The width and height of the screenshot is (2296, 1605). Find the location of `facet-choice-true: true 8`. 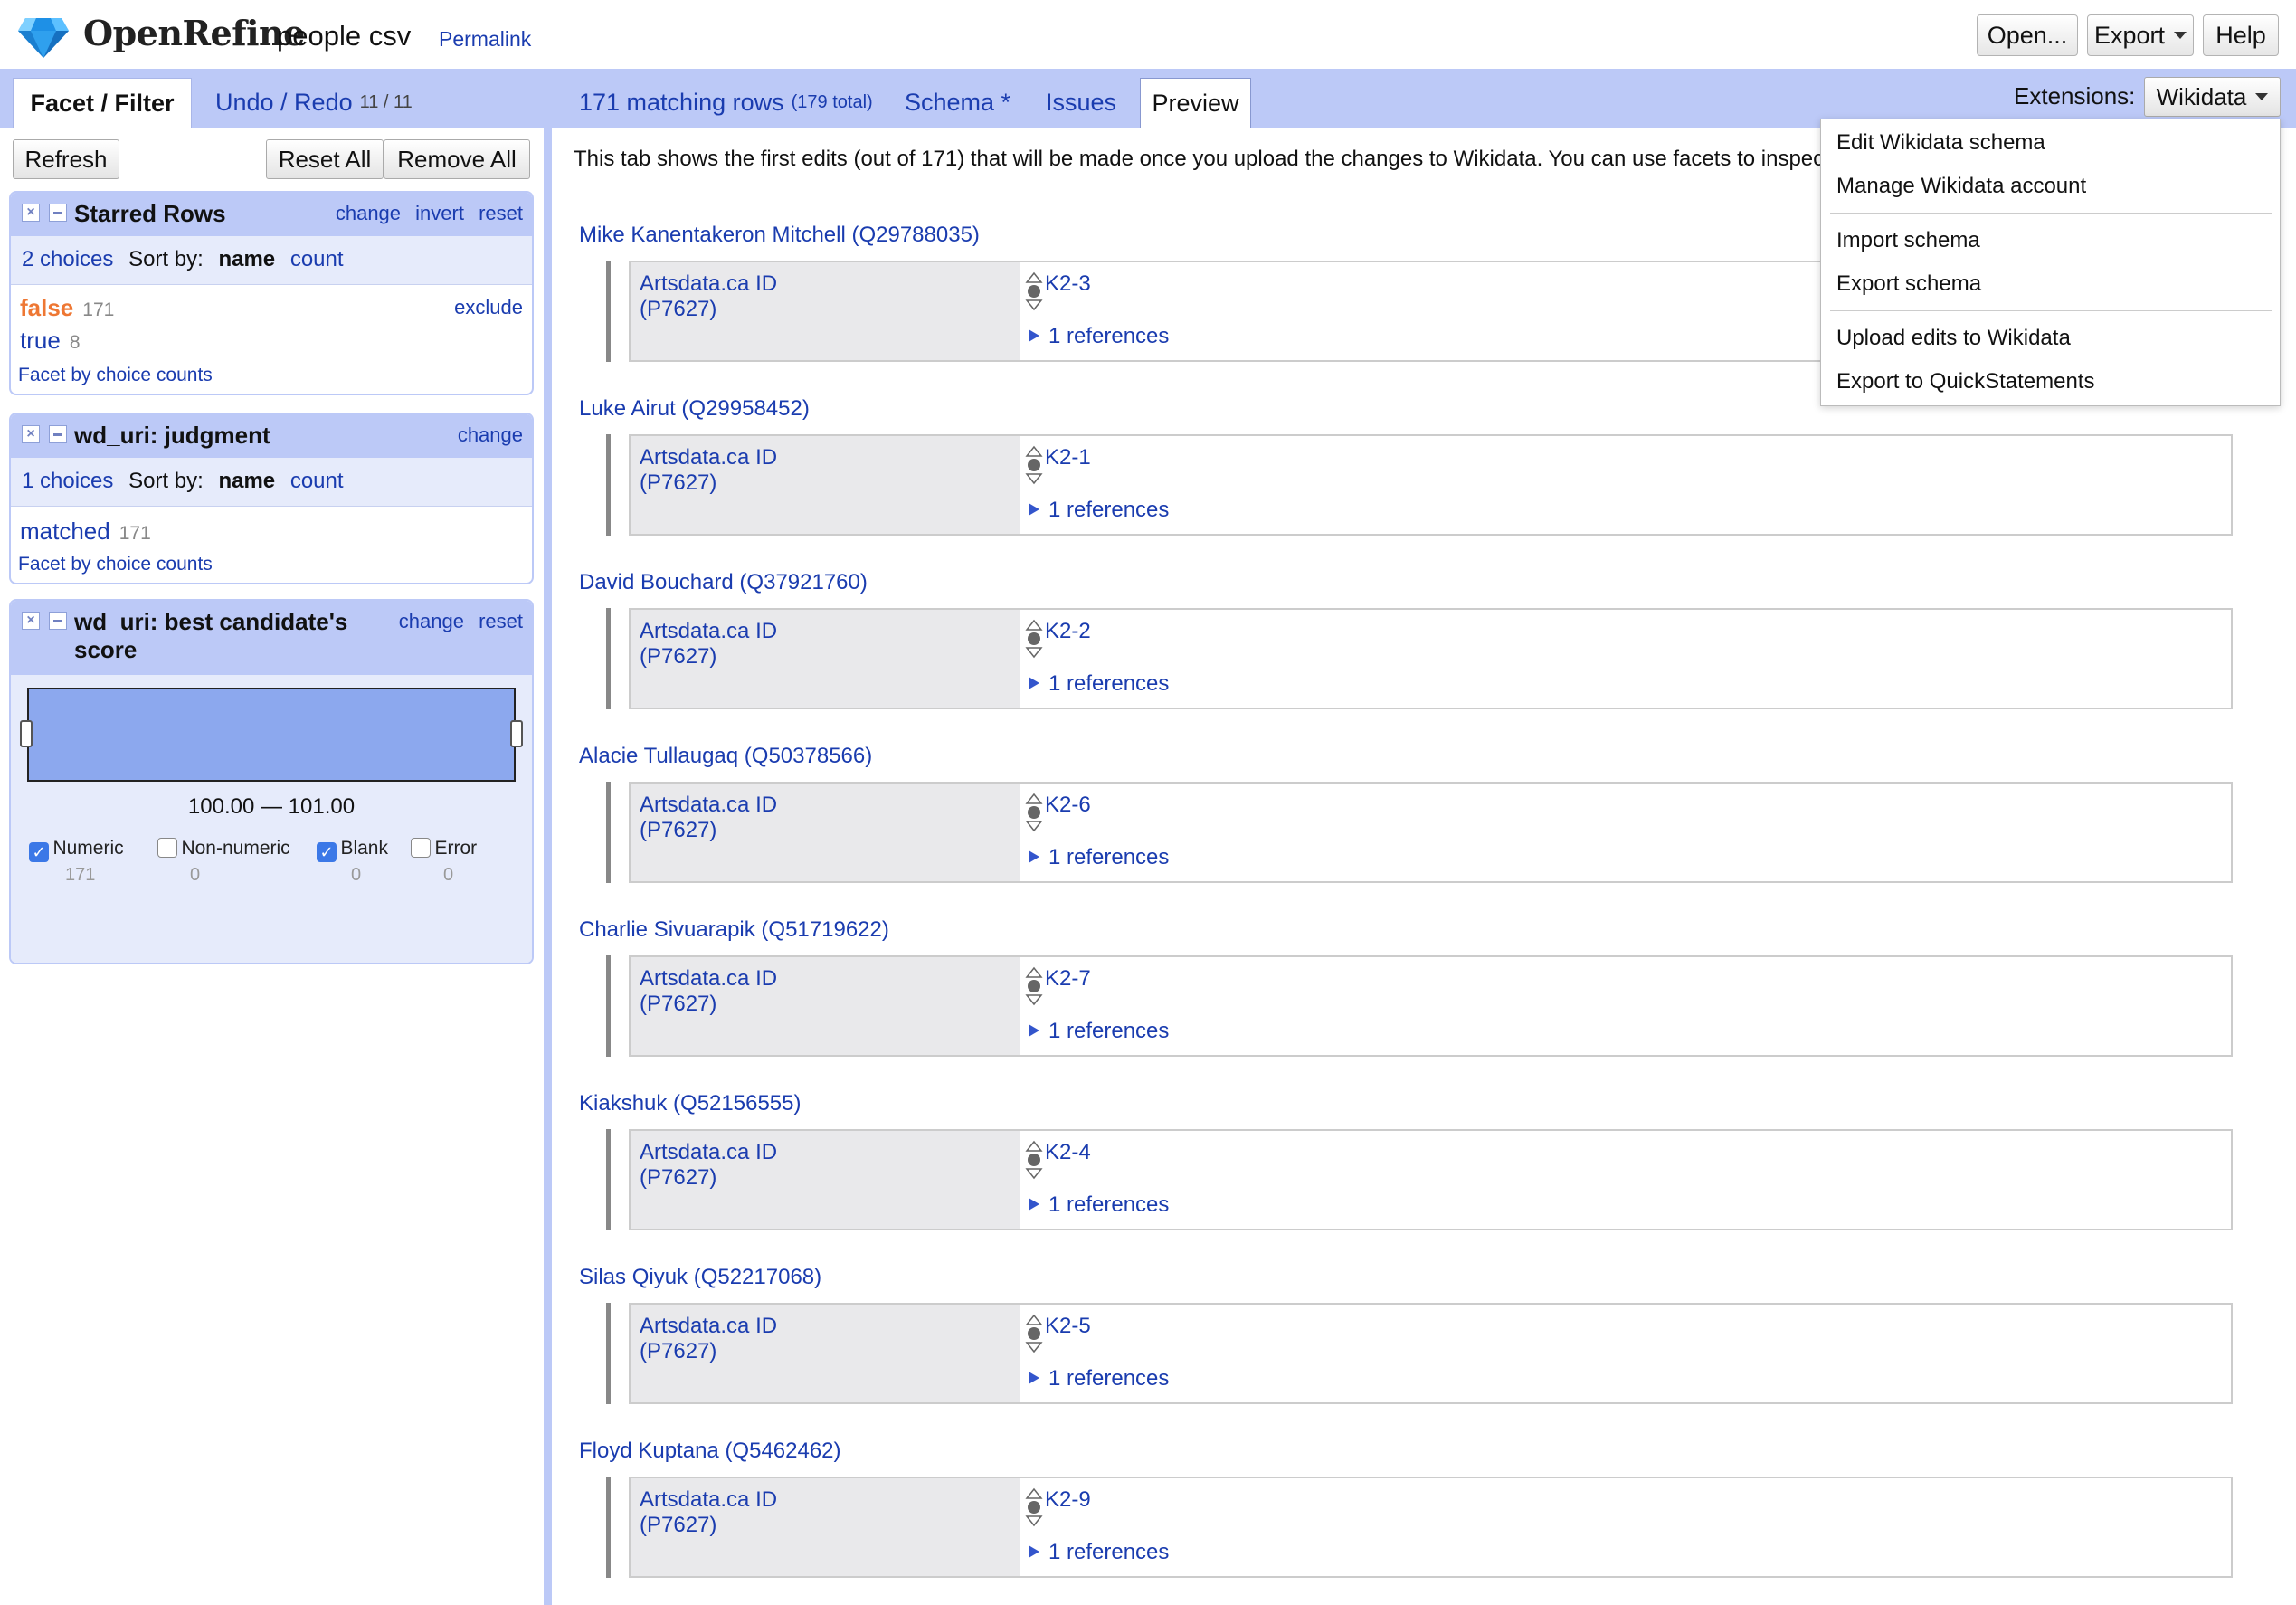

facet-choice-true: true 8 is located at coordinates (50, 341).